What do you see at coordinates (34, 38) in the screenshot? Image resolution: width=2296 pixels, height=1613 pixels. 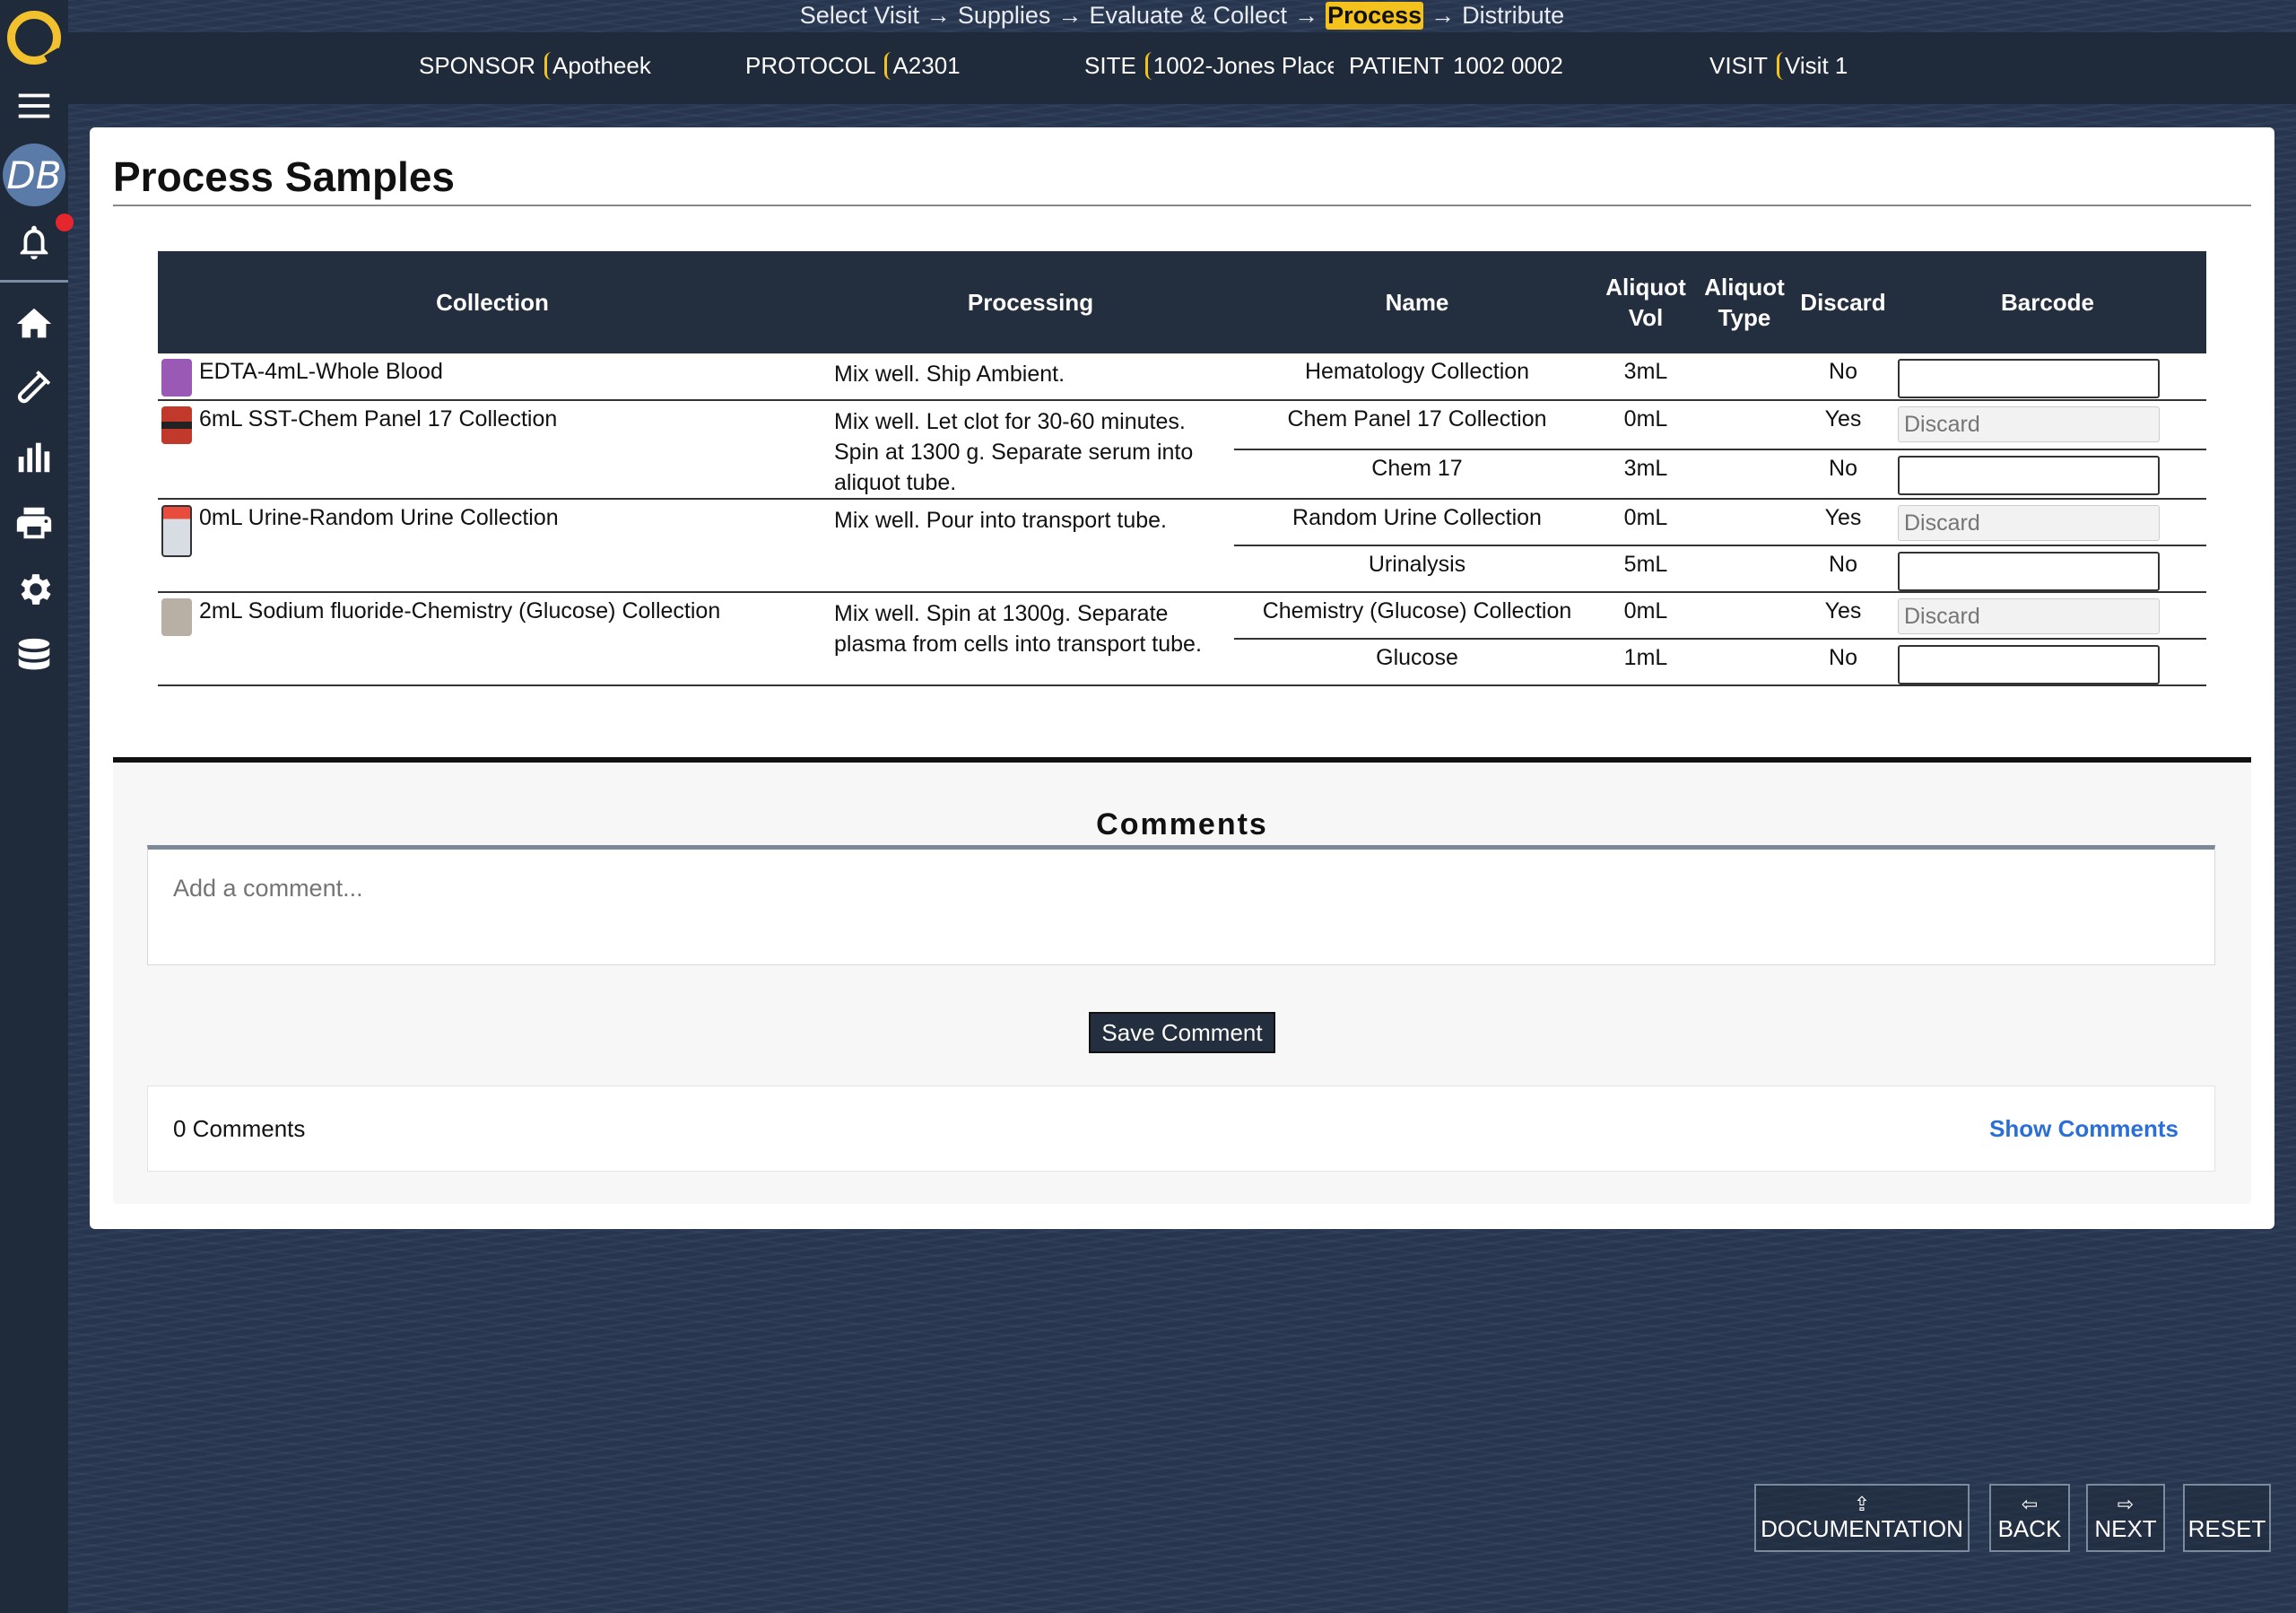 I see `app-logo-icon` at bounding box center [34, 38].